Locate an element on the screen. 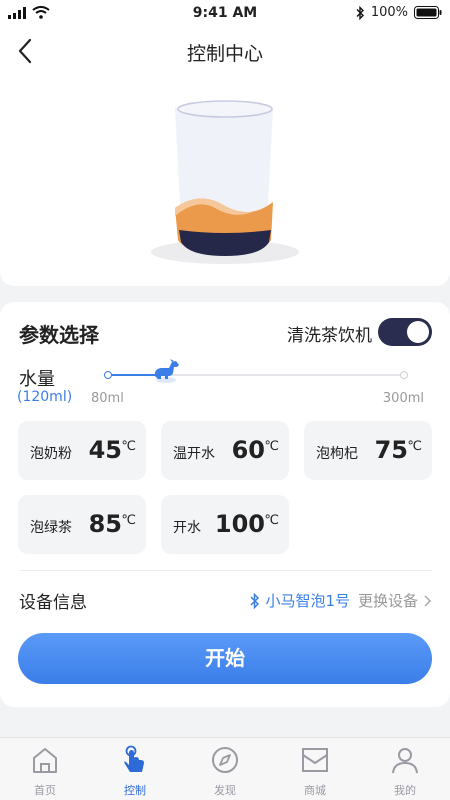  chevron-right-icon is located at coordinates (427, 601).